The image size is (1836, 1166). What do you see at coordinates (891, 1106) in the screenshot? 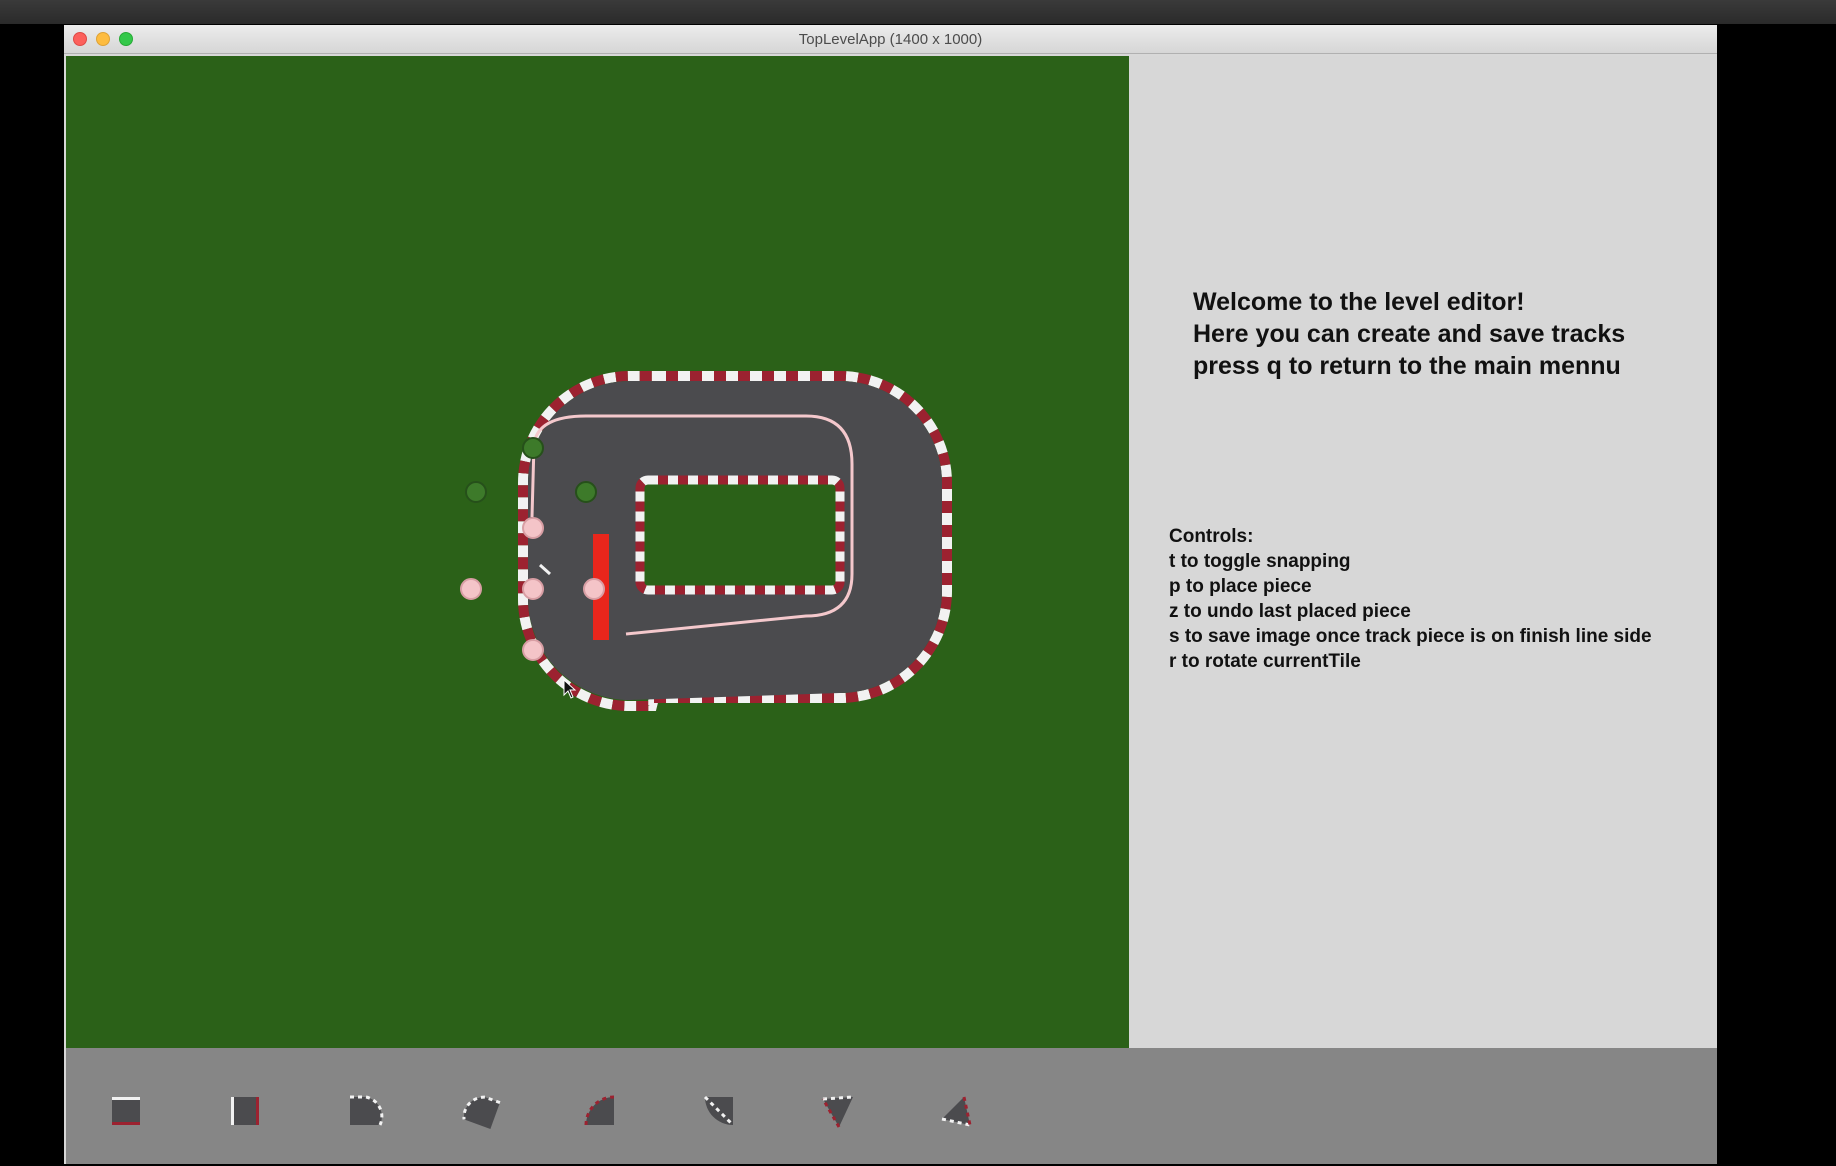
I see `track-piece-palette` at bounding box center [891, 1106].